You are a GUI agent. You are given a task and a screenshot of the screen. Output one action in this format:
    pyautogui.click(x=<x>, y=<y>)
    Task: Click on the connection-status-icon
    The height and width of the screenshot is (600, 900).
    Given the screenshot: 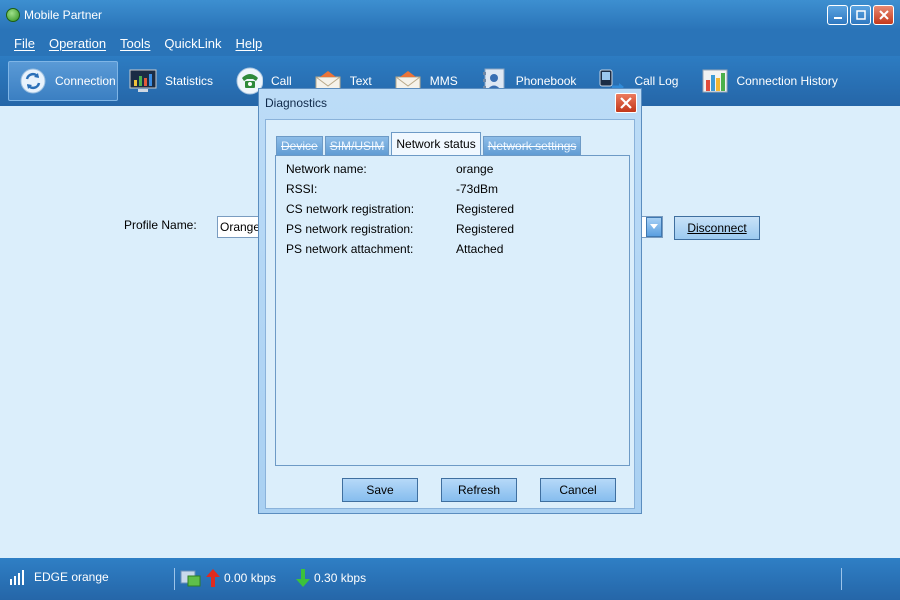 What is the action you would take?
    pyautogui.click(x=190, y=578)
    